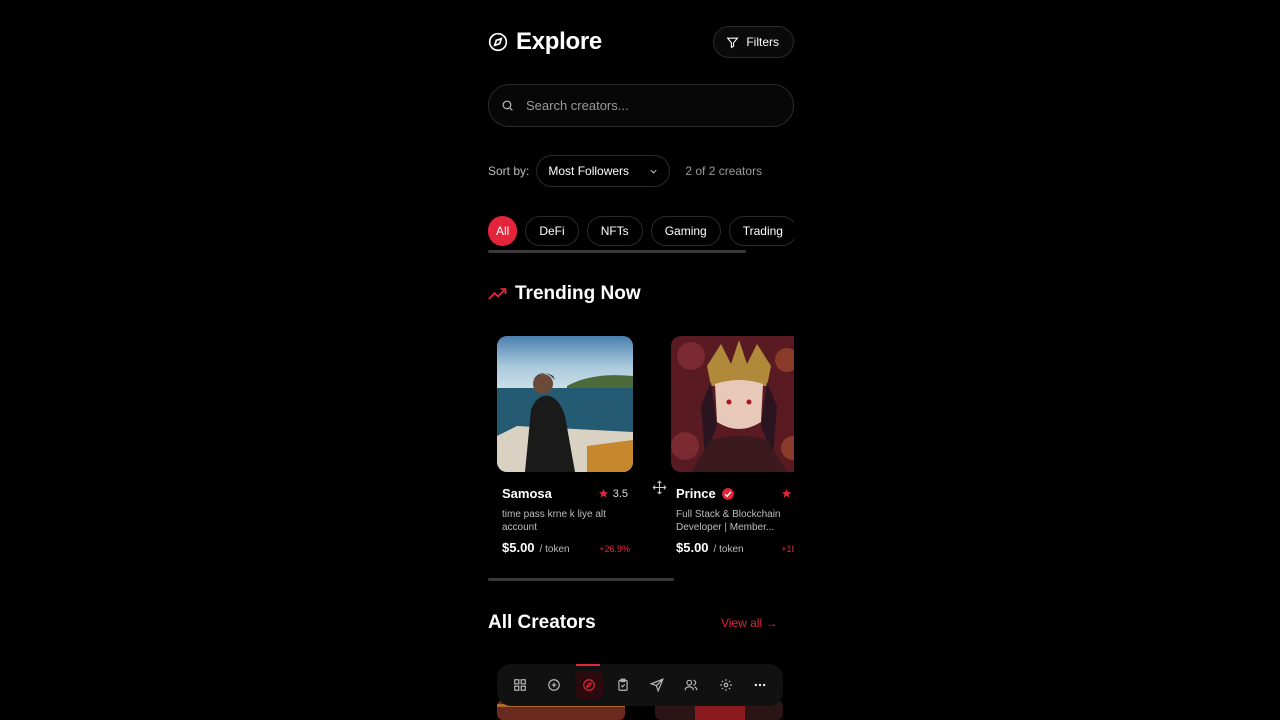  I want to click on nav-community, so click(691, 685).